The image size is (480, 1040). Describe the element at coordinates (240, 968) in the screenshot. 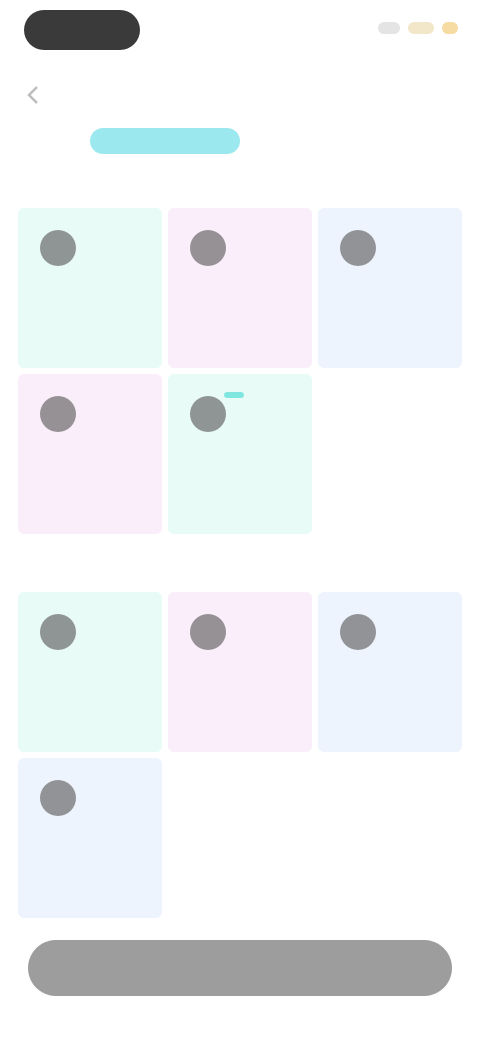

I see `bottom-action-button` at that location.